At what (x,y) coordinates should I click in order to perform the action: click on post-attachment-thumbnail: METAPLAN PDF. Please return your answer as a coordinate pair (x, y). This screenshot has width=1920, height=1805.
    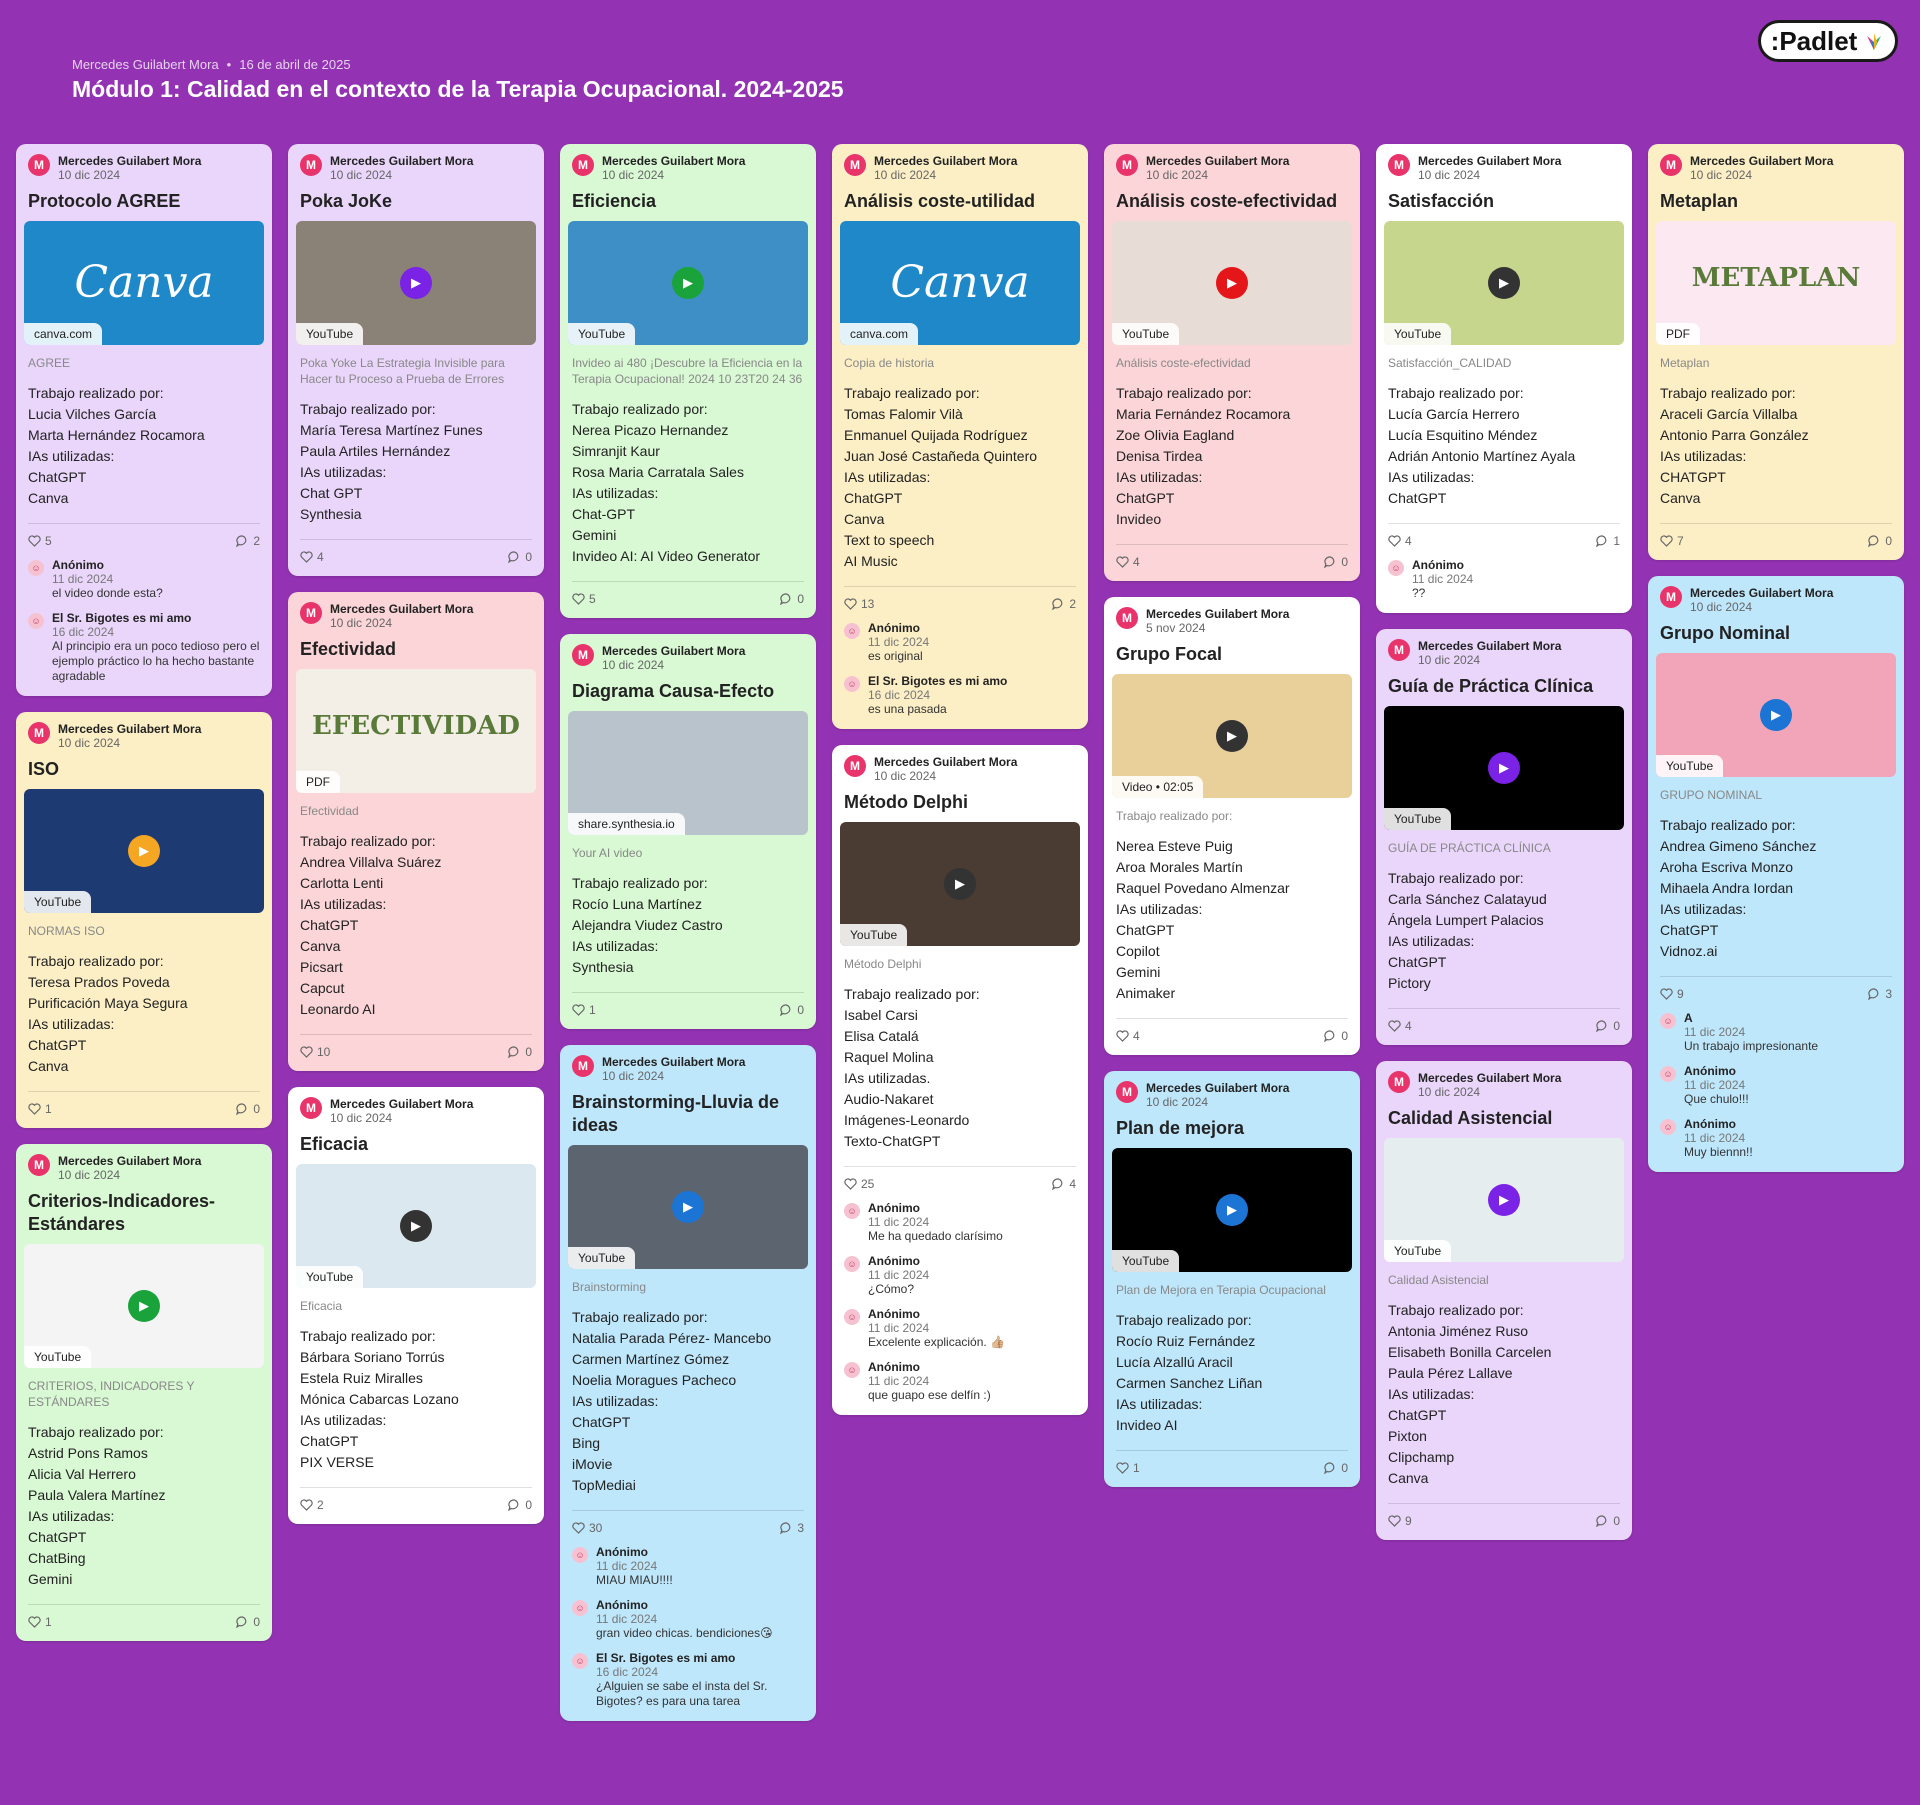
    Looking at the image, I should click on (1776, 283).